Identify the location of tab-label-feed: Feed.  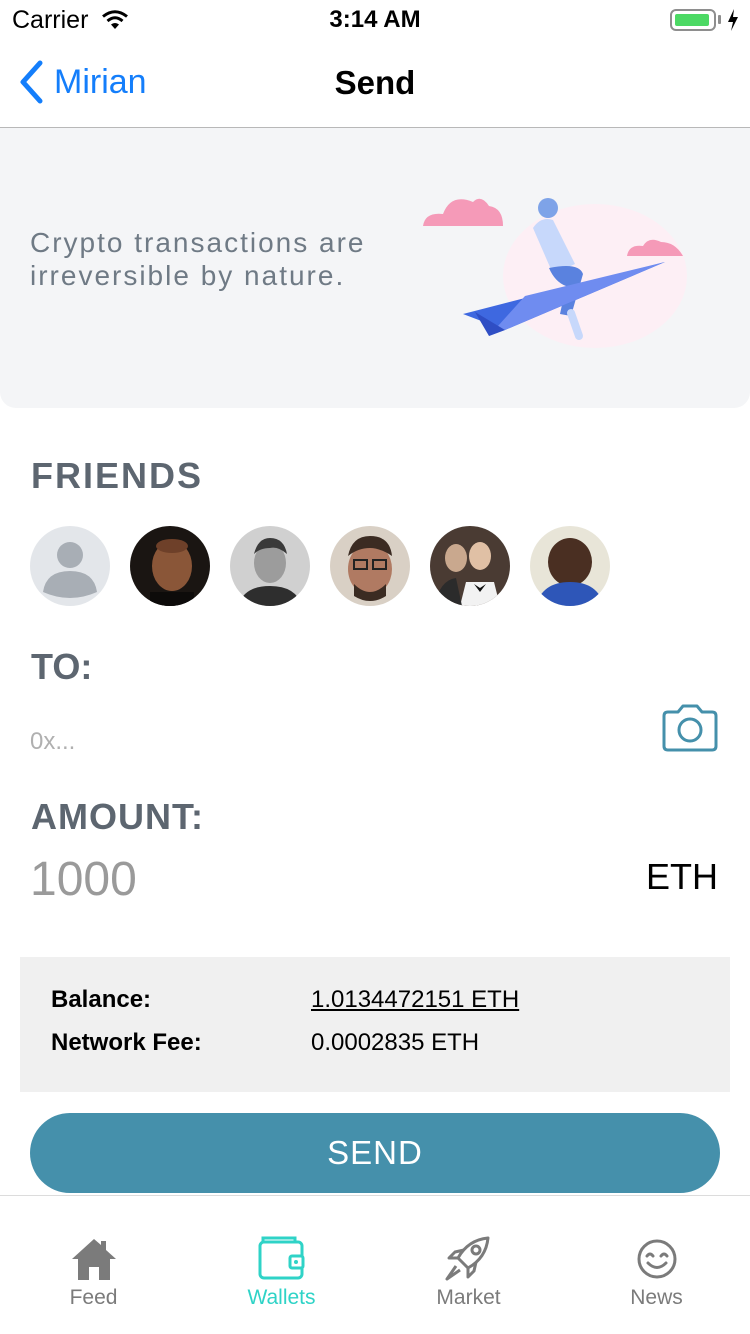
(93, 1297).